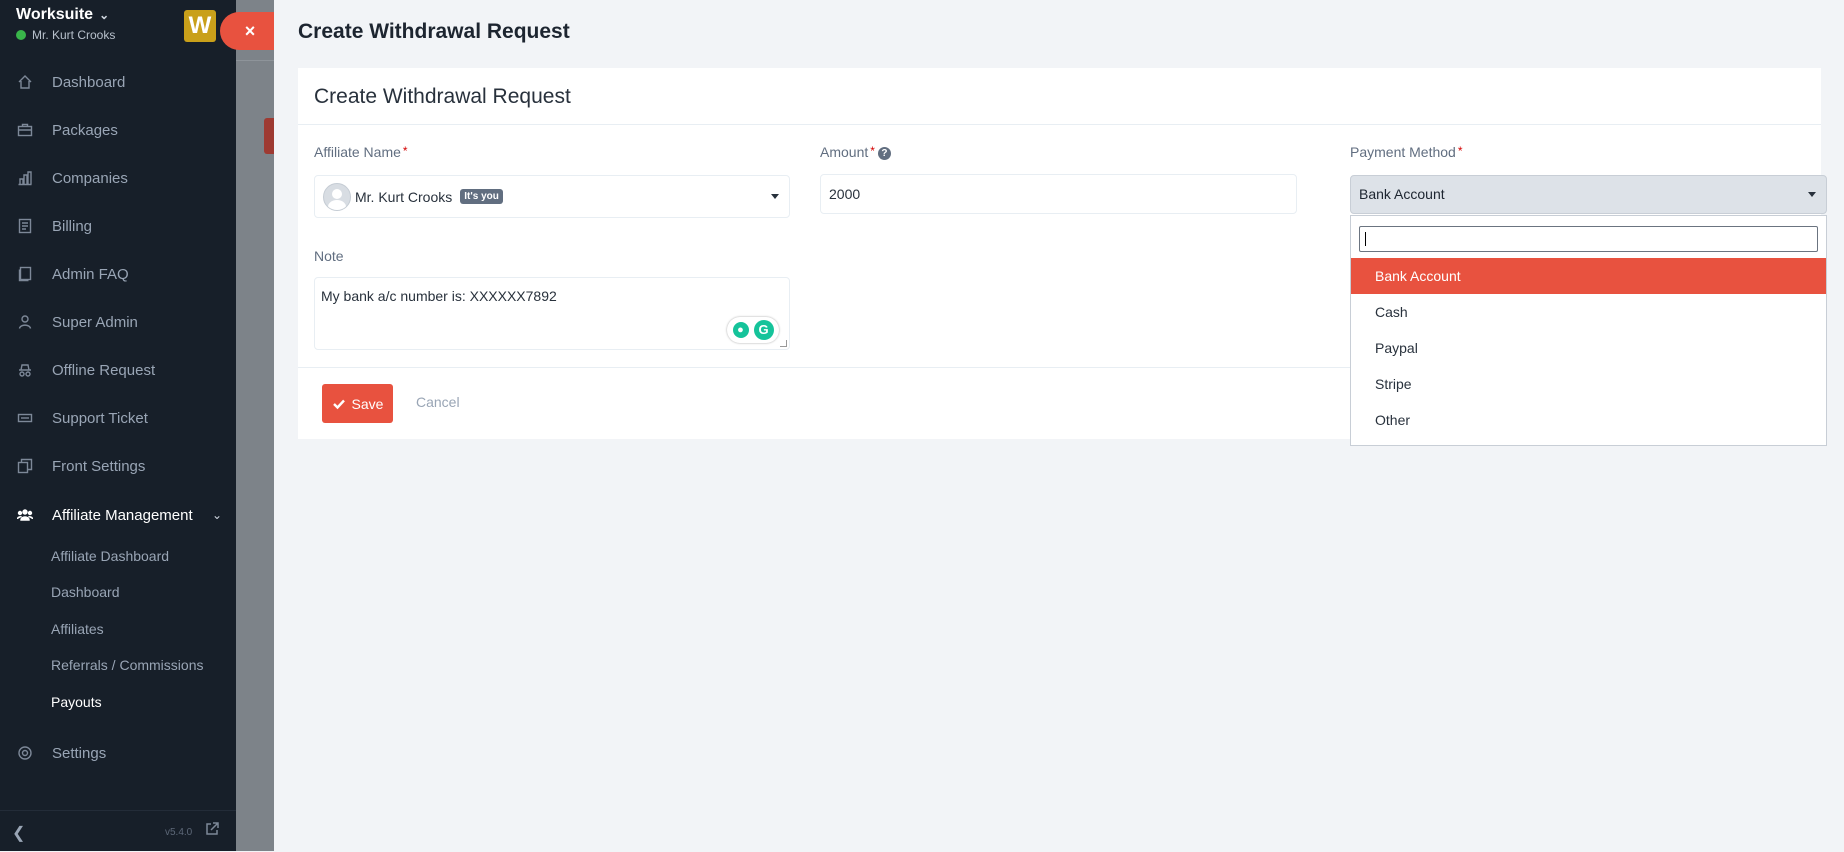 The height and width of the screenshot is (852, 1844). What do you see at coordinates (552, 196) in the screenshot?
I see `affiliate-name-select: Mr. Kurt Crooks It's you` at bounding box center [552, 196].